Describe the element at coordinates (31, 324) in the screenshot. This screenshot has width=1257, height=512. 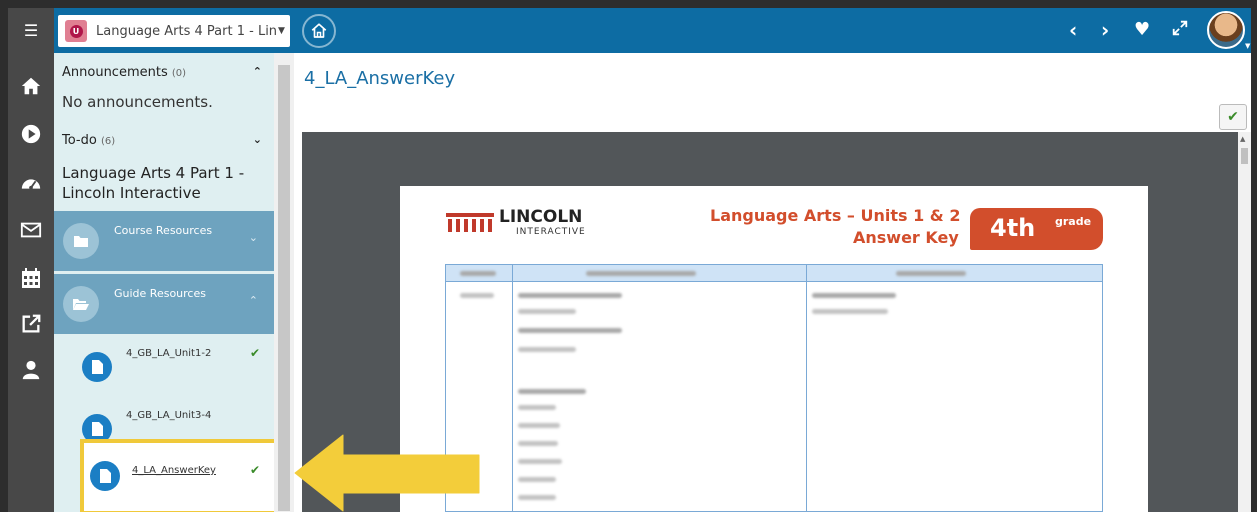
I see `external-link-icon` at that location.